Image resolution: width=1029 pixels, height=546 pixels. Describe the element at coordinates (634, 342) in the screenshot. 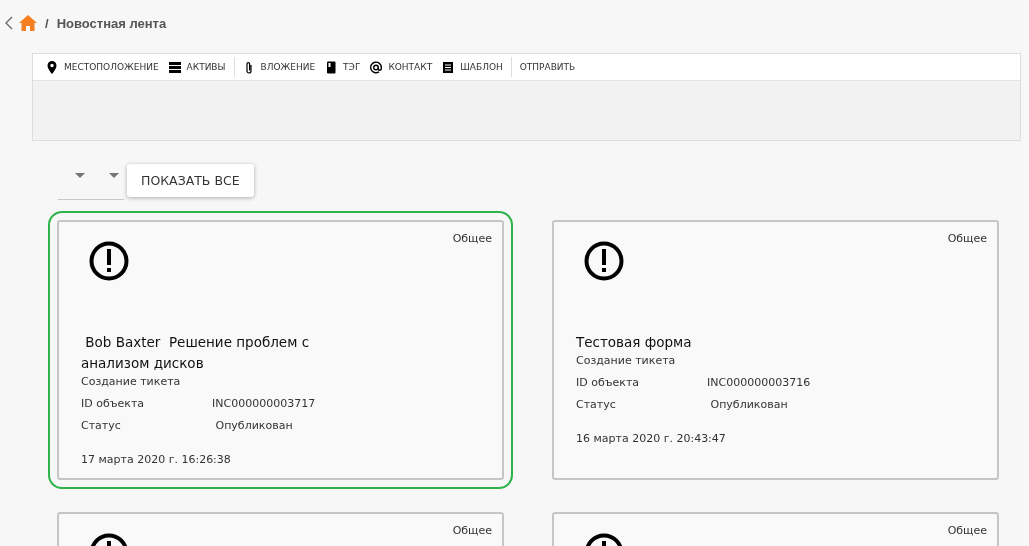

I see `card-title: Тестовая форма` at that location.